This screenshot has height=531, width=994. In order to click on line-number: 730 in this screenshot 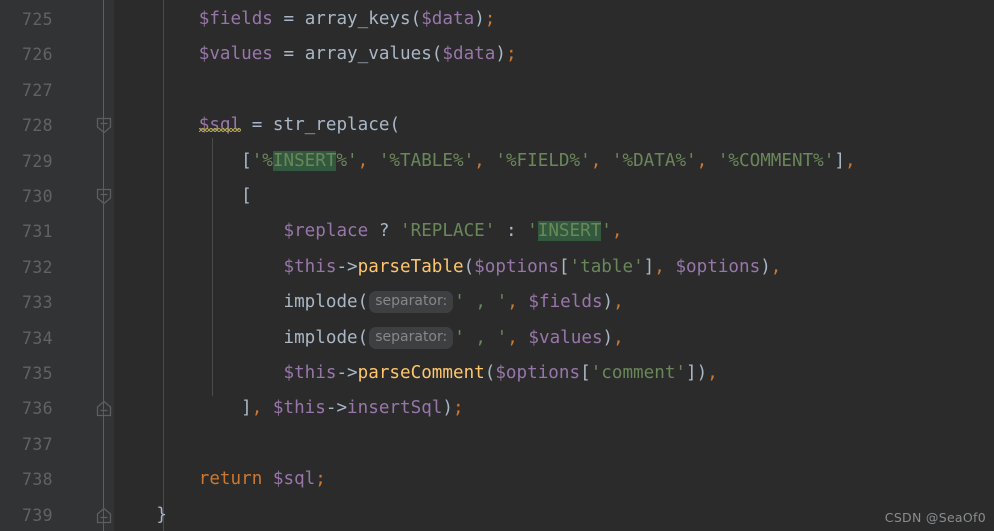, I will do `click(38, 196)`.